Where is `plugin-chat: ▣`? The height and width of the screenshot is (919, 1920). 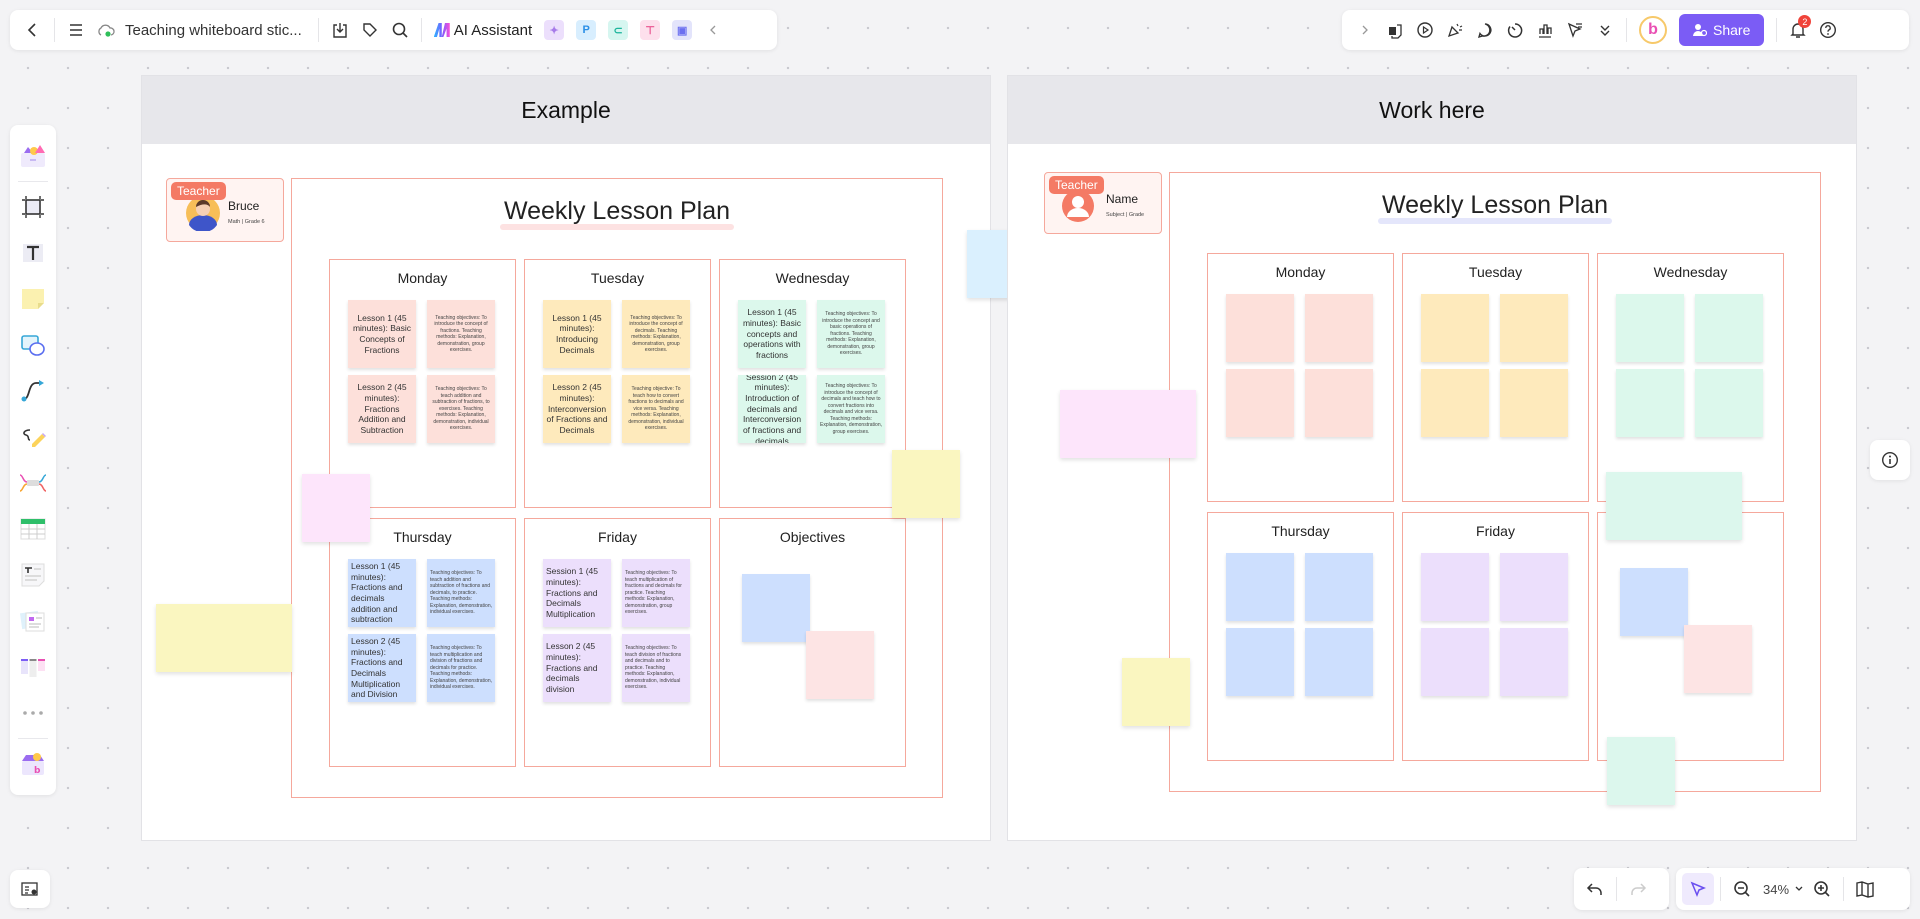 plugin-chat: ▣ is located at coordinates (682, 30).